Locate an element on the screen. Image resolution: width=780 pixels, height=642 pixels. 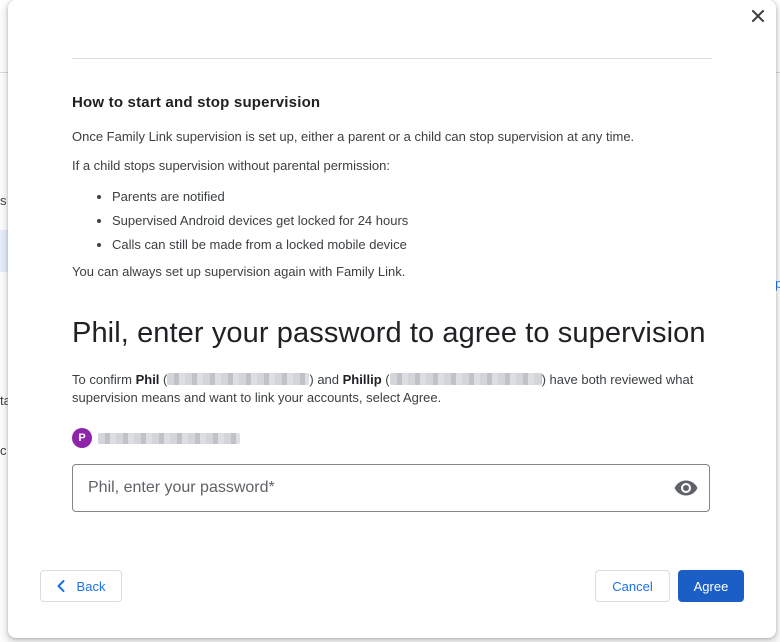
background-text-fragment: c is located at coordinates (3, 450).